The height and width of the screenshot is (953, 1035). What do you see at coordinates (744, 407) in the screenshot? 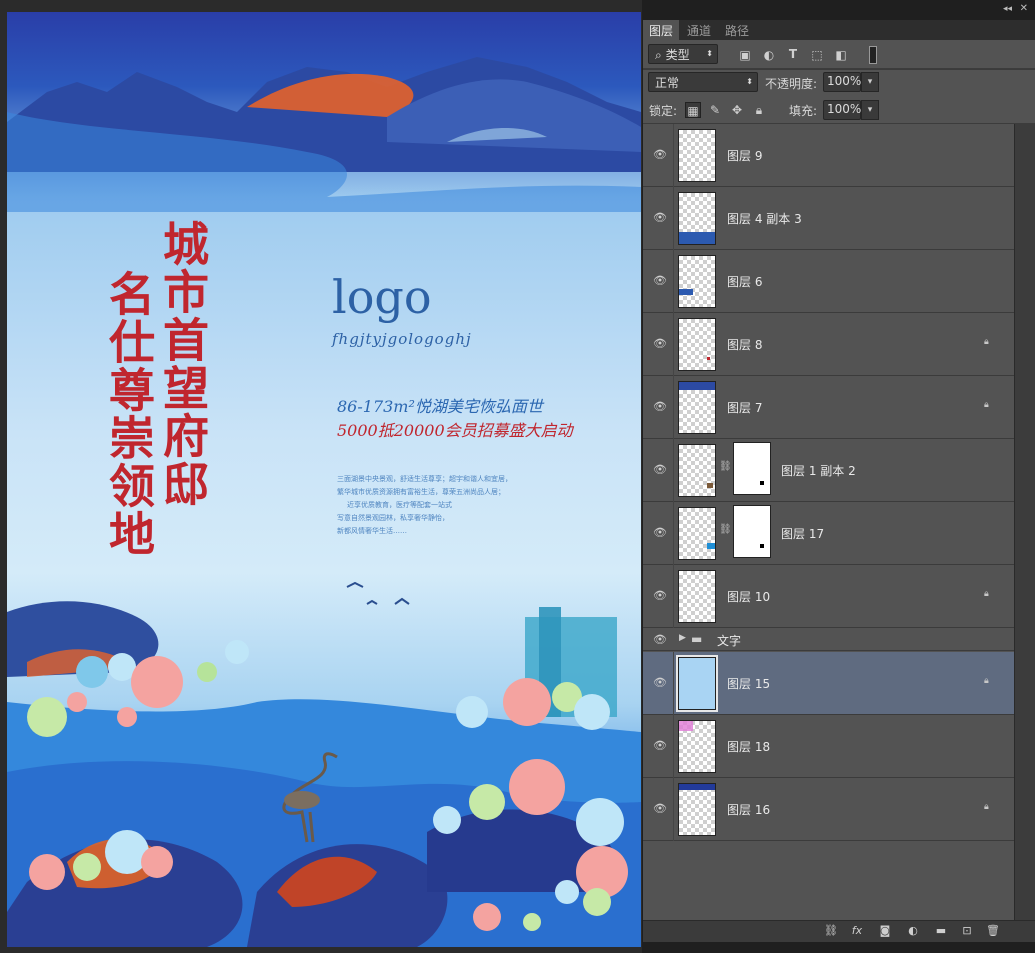
I see `layer-name: 图层 7` at bounding box center [744, 407].